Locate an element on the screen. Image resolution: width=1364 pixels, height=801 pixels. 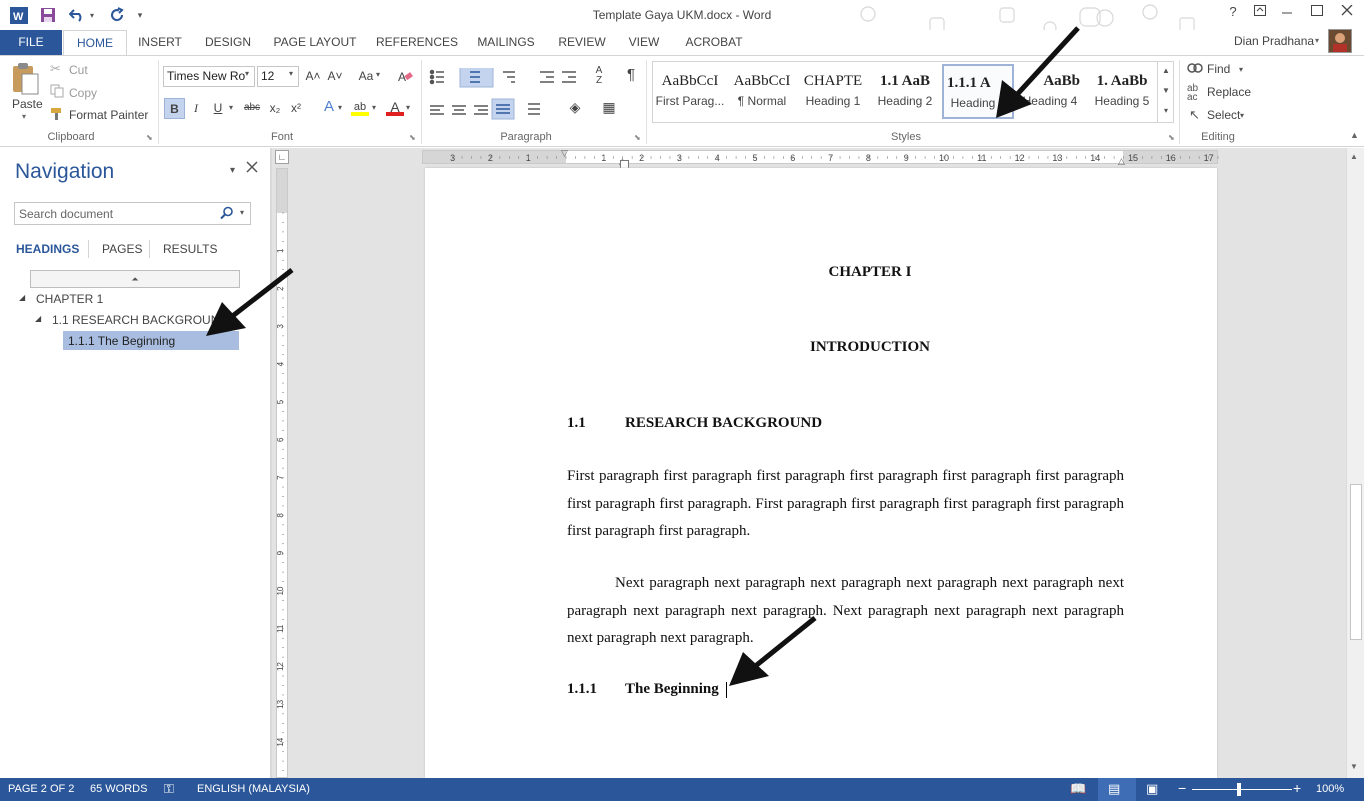
tab-file: FILE is located at coordinates (31, 42).